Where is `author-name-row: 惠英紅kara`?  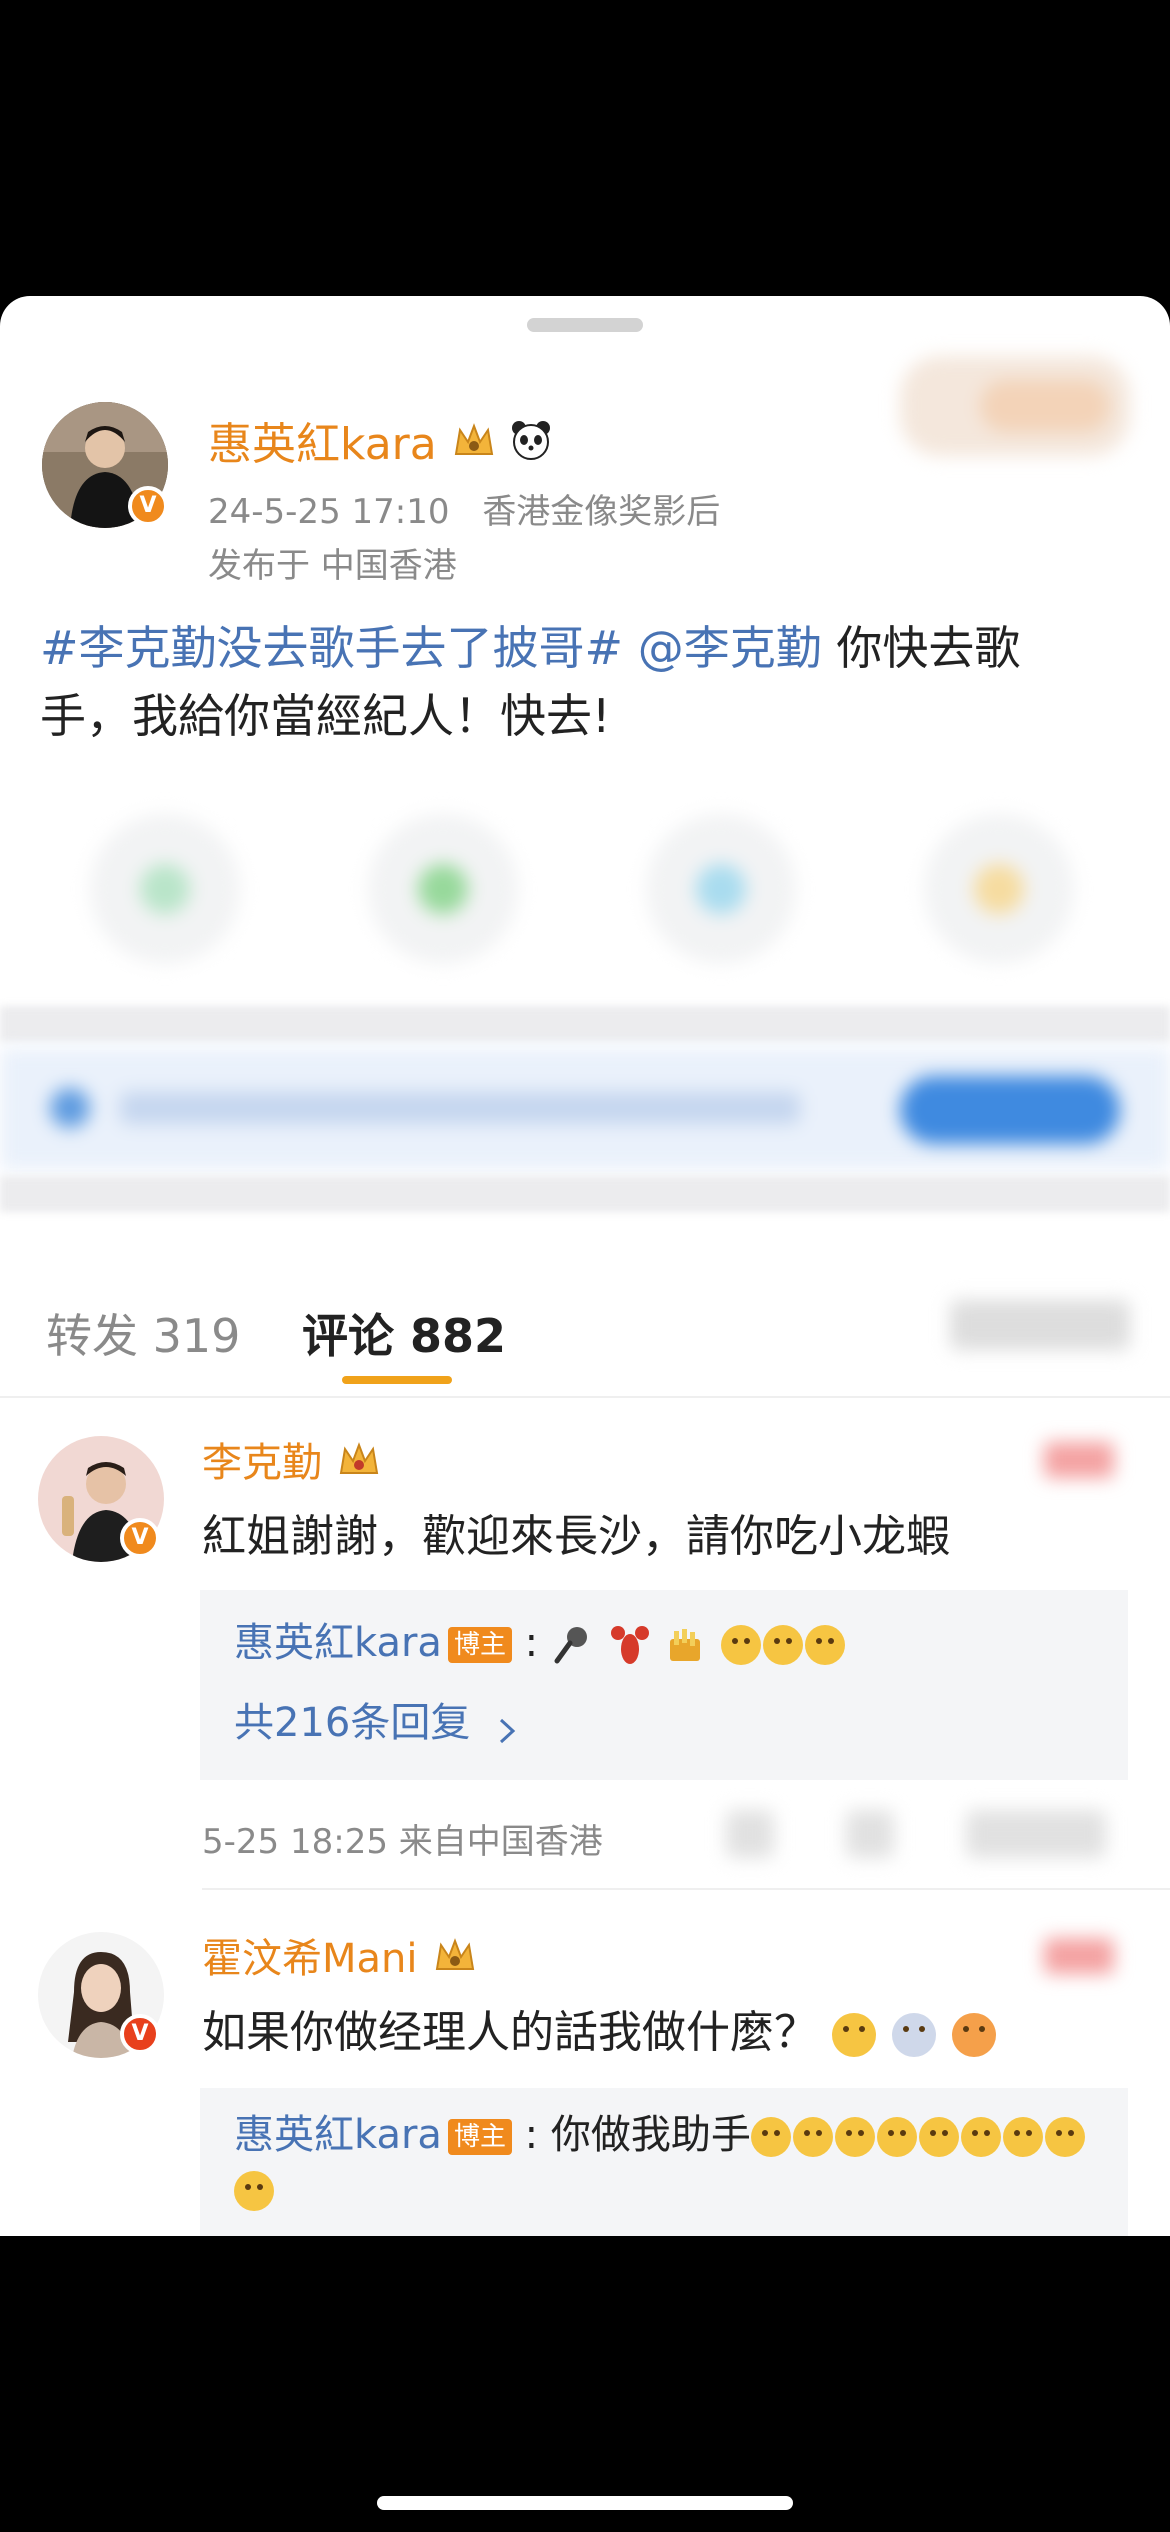 author-name-row: 惠英紅kara is located at coordinates (380, 439).